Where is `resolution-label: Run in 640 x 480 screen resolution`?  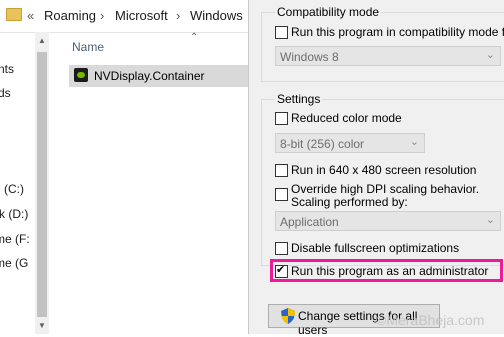 resolution-label: Run in 640 x 480 screen resolution is located at coordinates (384, 170).